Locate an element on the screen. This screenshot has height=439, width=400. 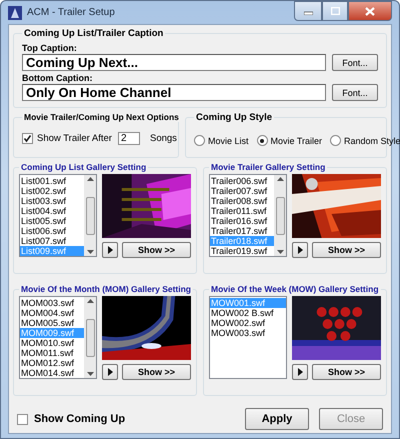
list-item: List004.swf is located at coordinates (52, 211).